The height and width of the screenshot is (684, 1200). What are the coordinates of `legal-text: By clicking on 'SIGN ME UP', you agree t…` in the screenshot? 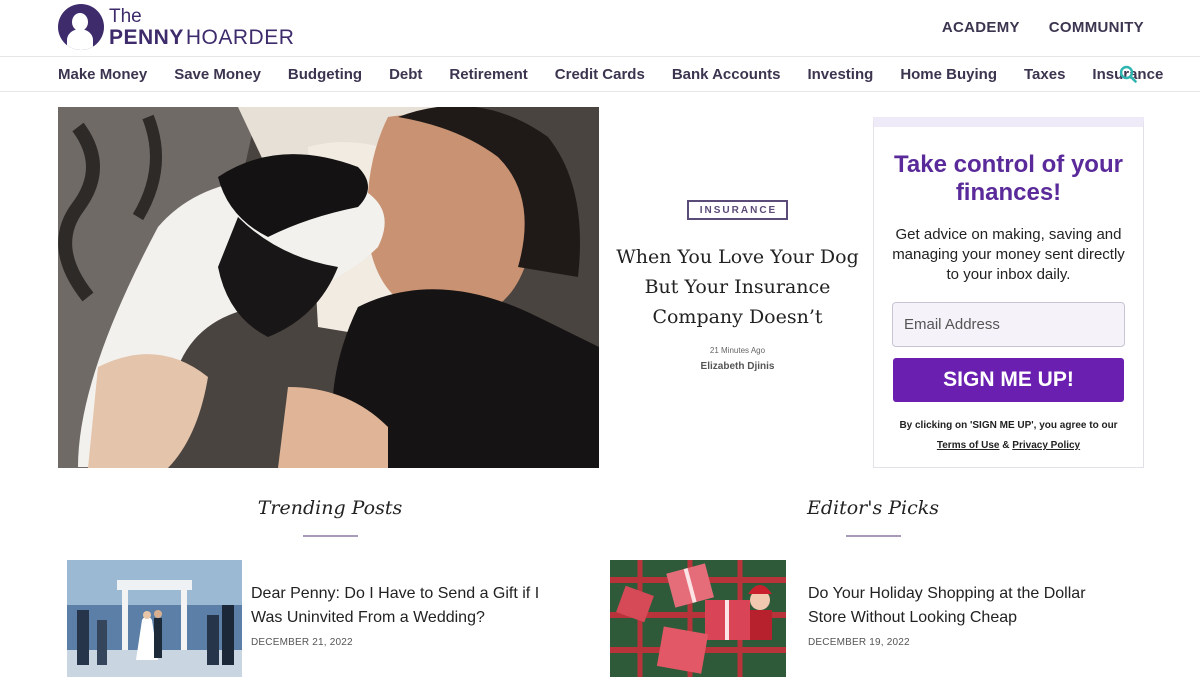 It's located at (1008, 425).